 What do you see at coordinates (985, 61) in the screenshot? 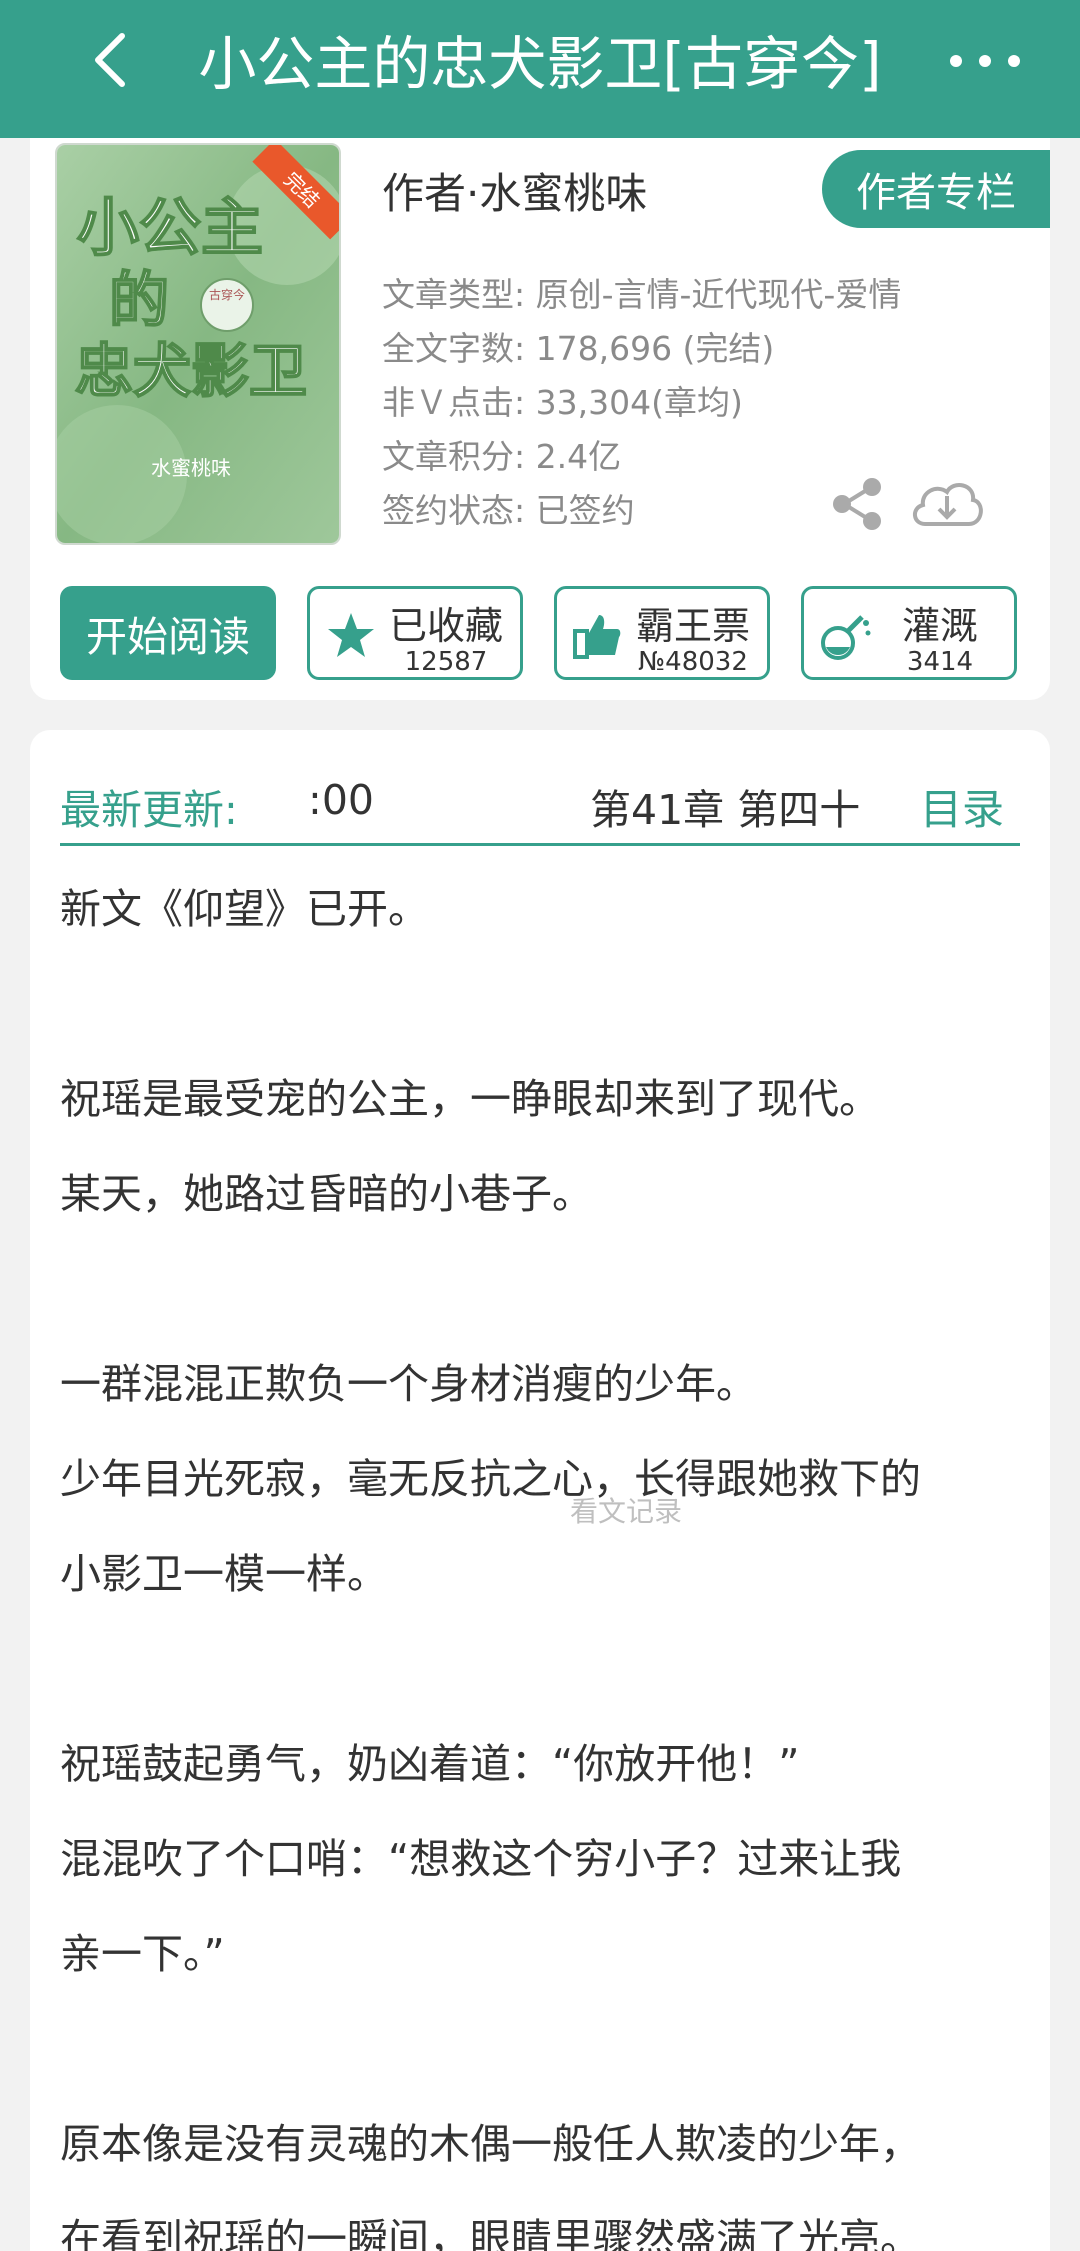
I see `more-menu-icon` at bounding box center [985, 61].